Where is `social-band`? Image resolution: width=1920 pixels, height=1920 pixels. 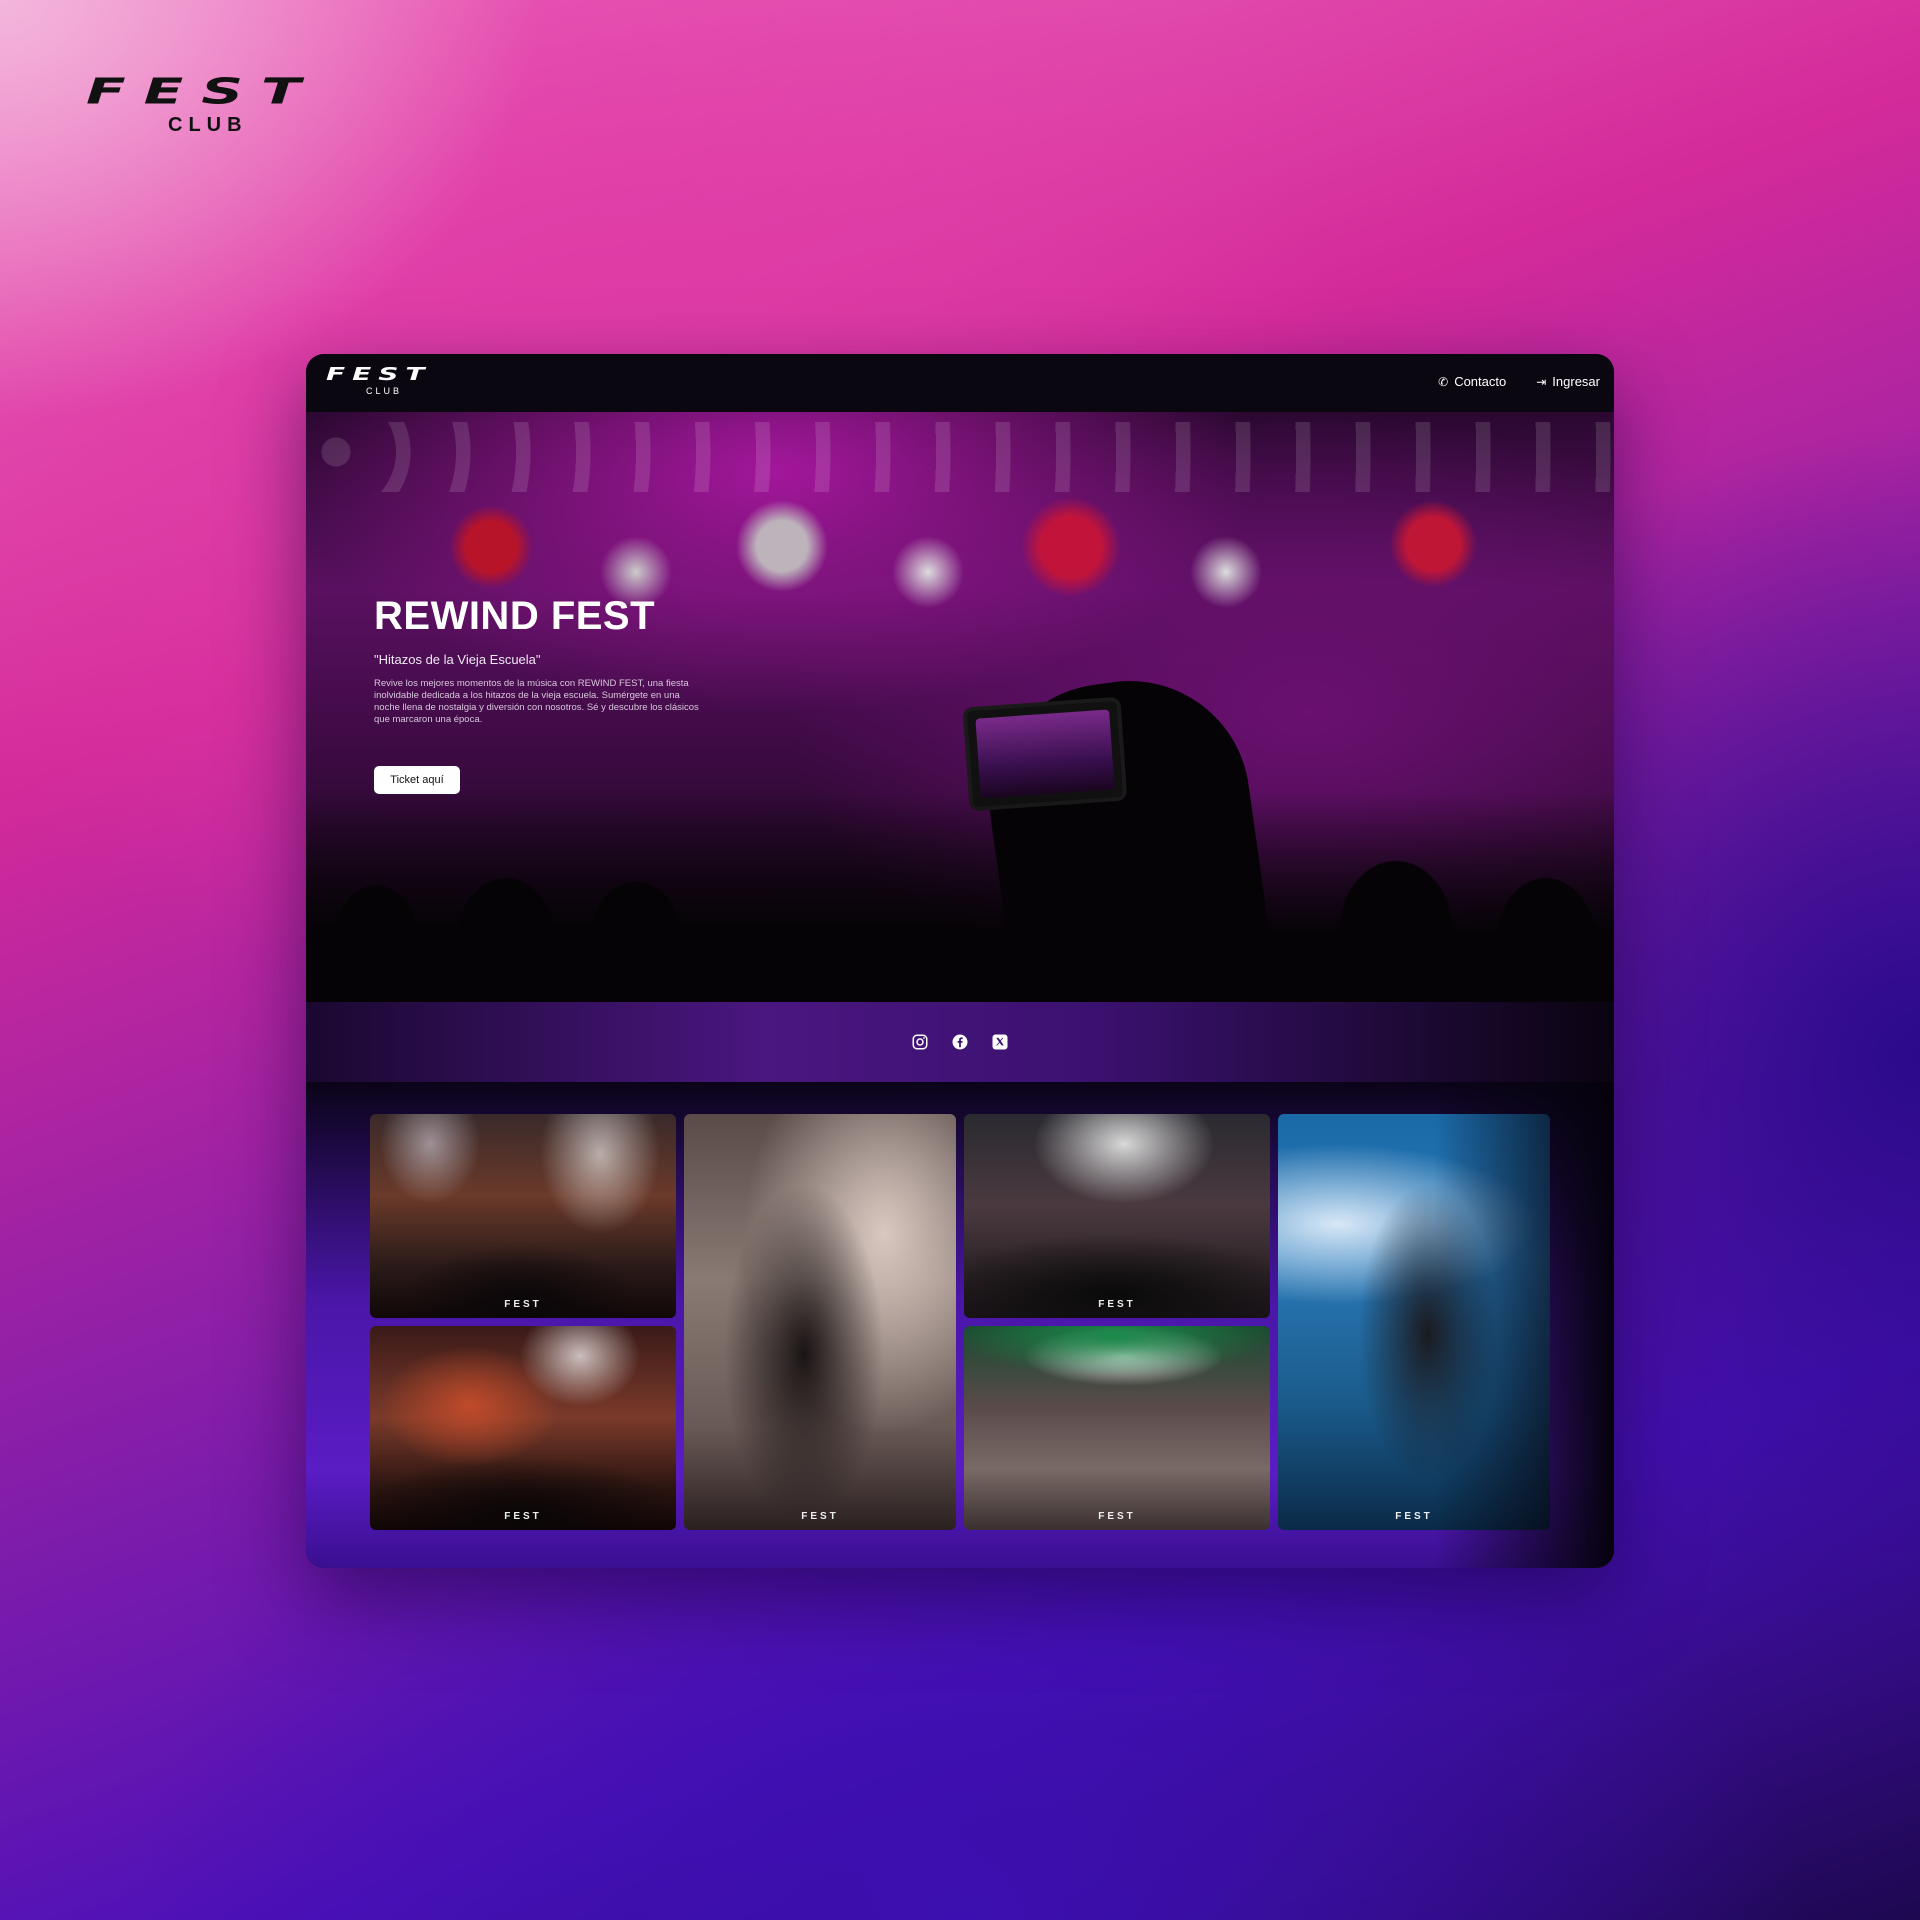 social-band is located at coordinates (960, 1042).